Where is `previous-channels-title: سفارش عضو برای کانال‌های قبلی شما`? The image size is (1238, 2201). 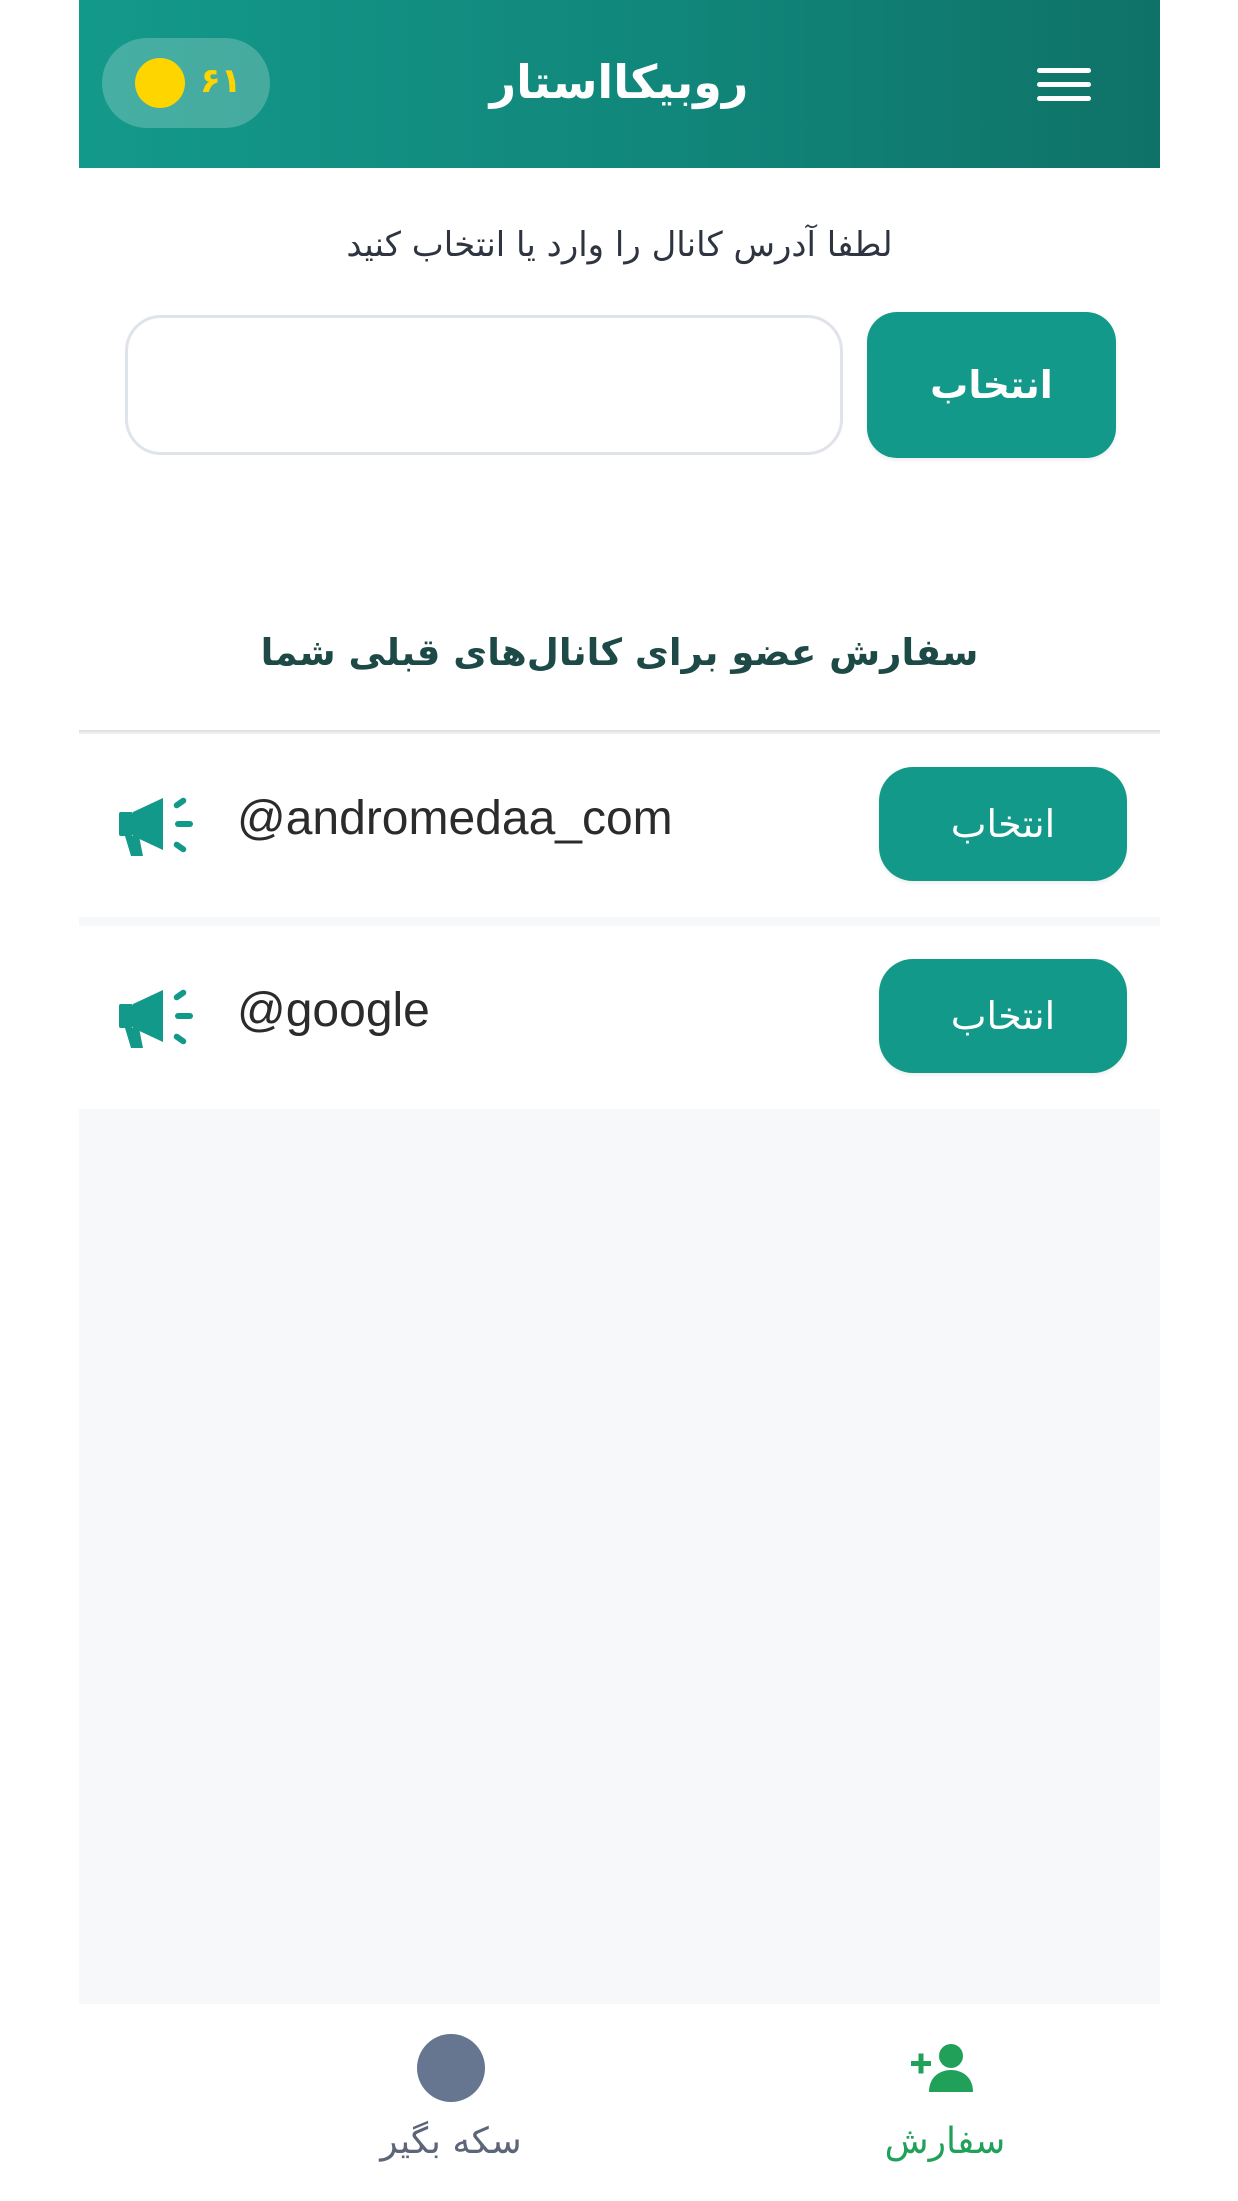 previous-channels-title: سفارش عضو برای کانال‌های قبلی شما is located at coordinates (619, 652).